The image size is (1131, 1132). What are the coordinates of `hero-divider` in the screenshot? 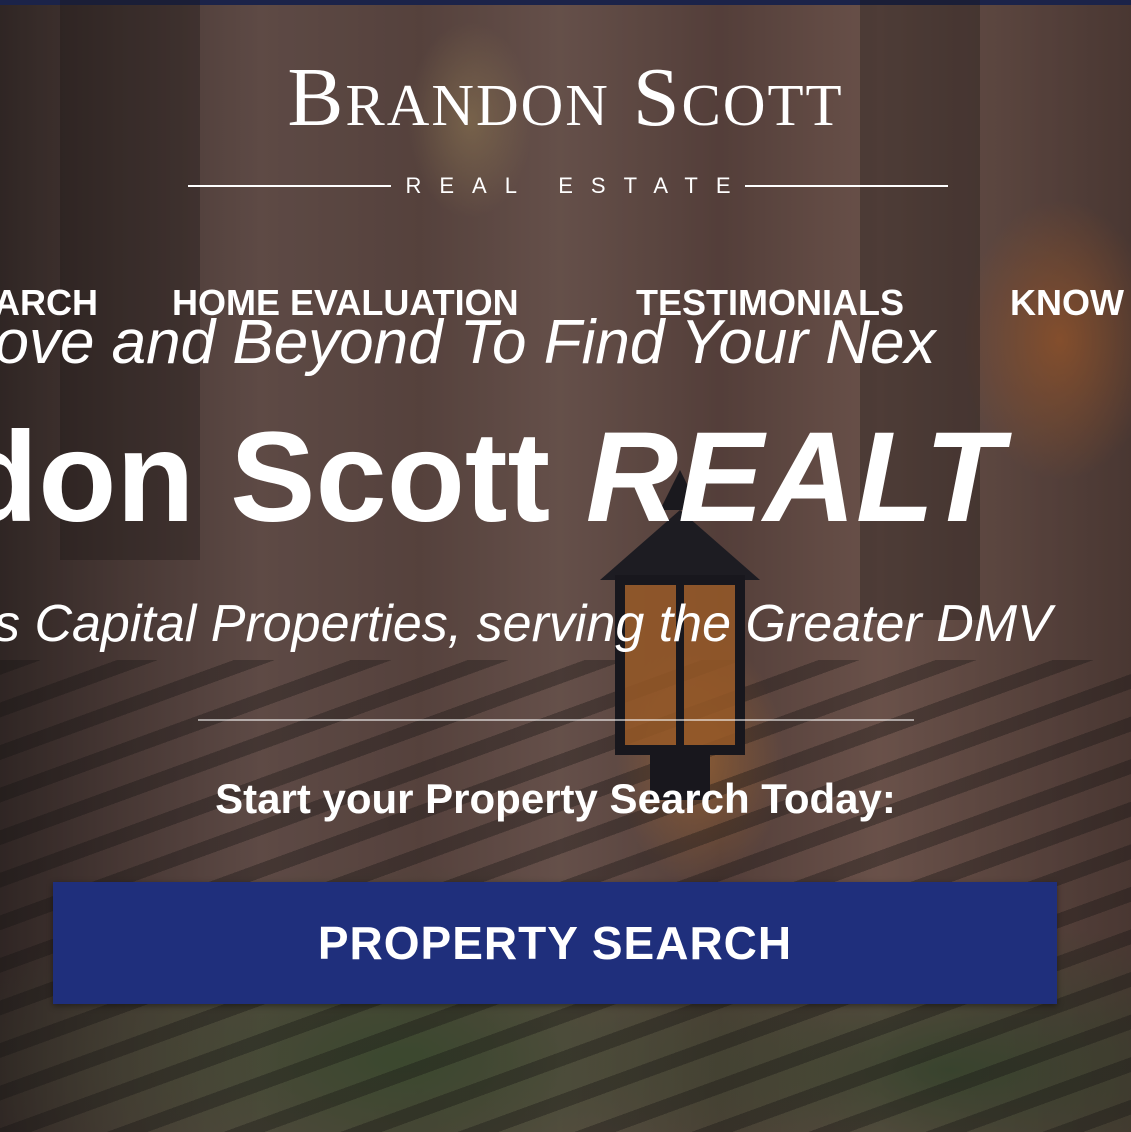 It's located at (556, 720).